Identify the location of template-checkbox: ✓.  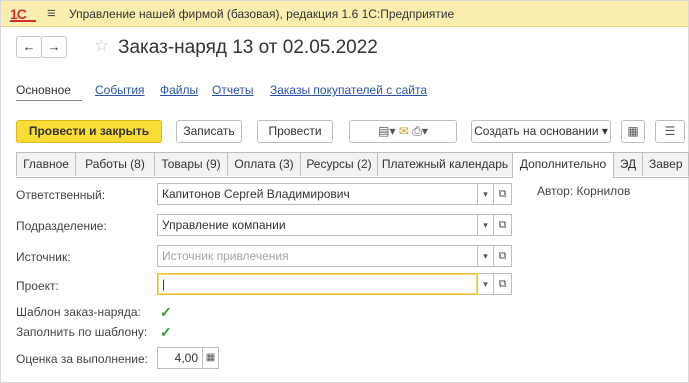
(167, 312).